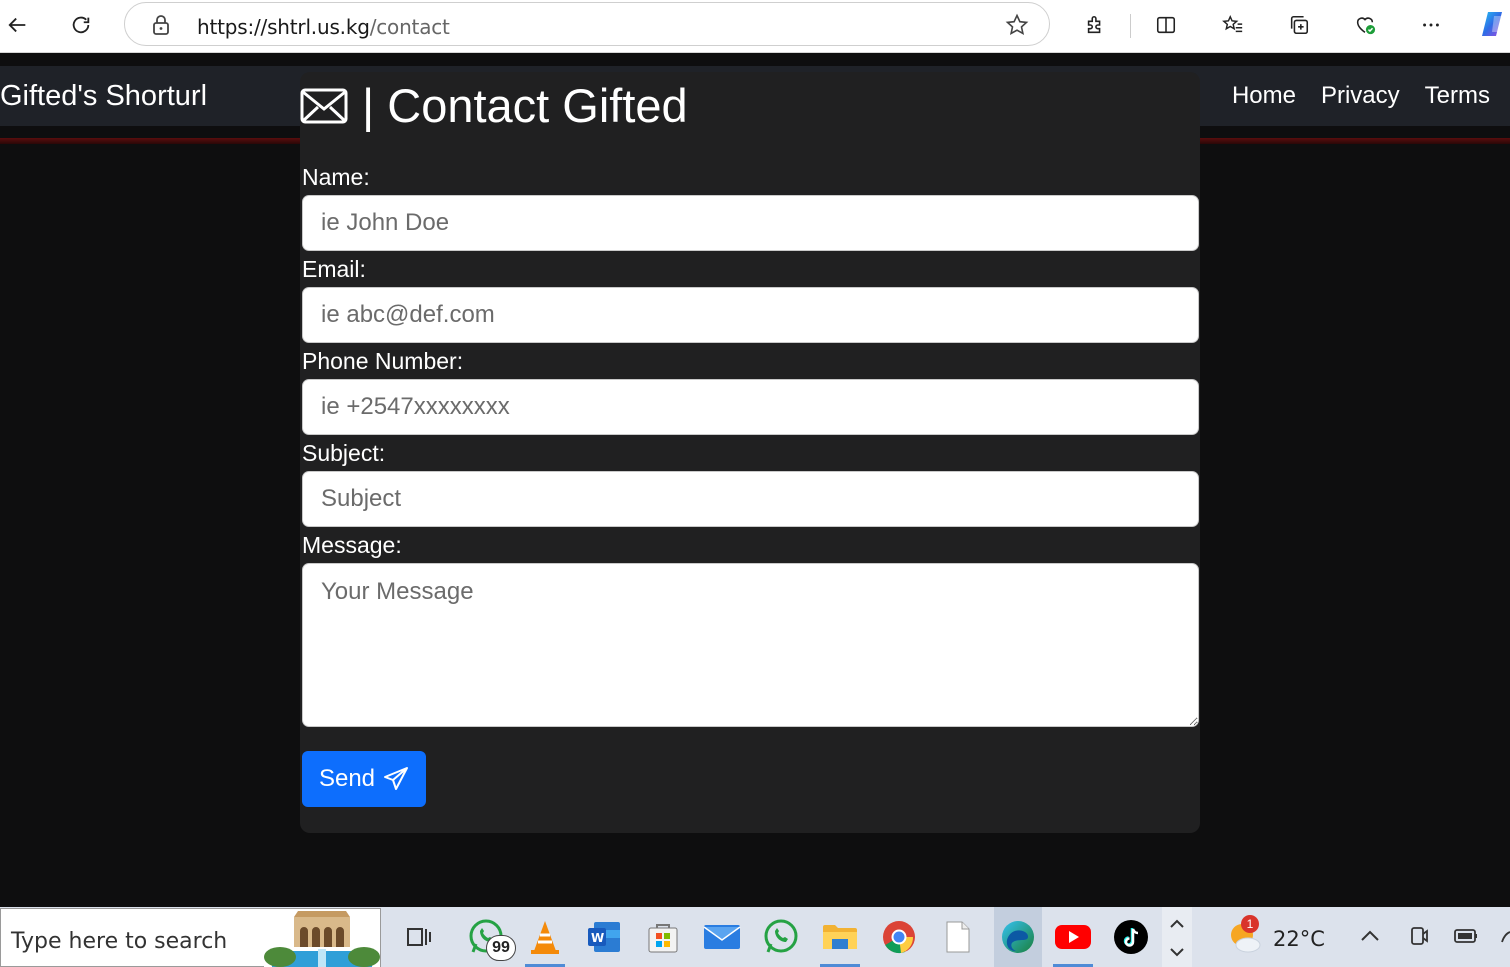 This screenshot has height=967, width=1510. I want to click on site-brand: Gifted's Shorturl, so click(103, 96).